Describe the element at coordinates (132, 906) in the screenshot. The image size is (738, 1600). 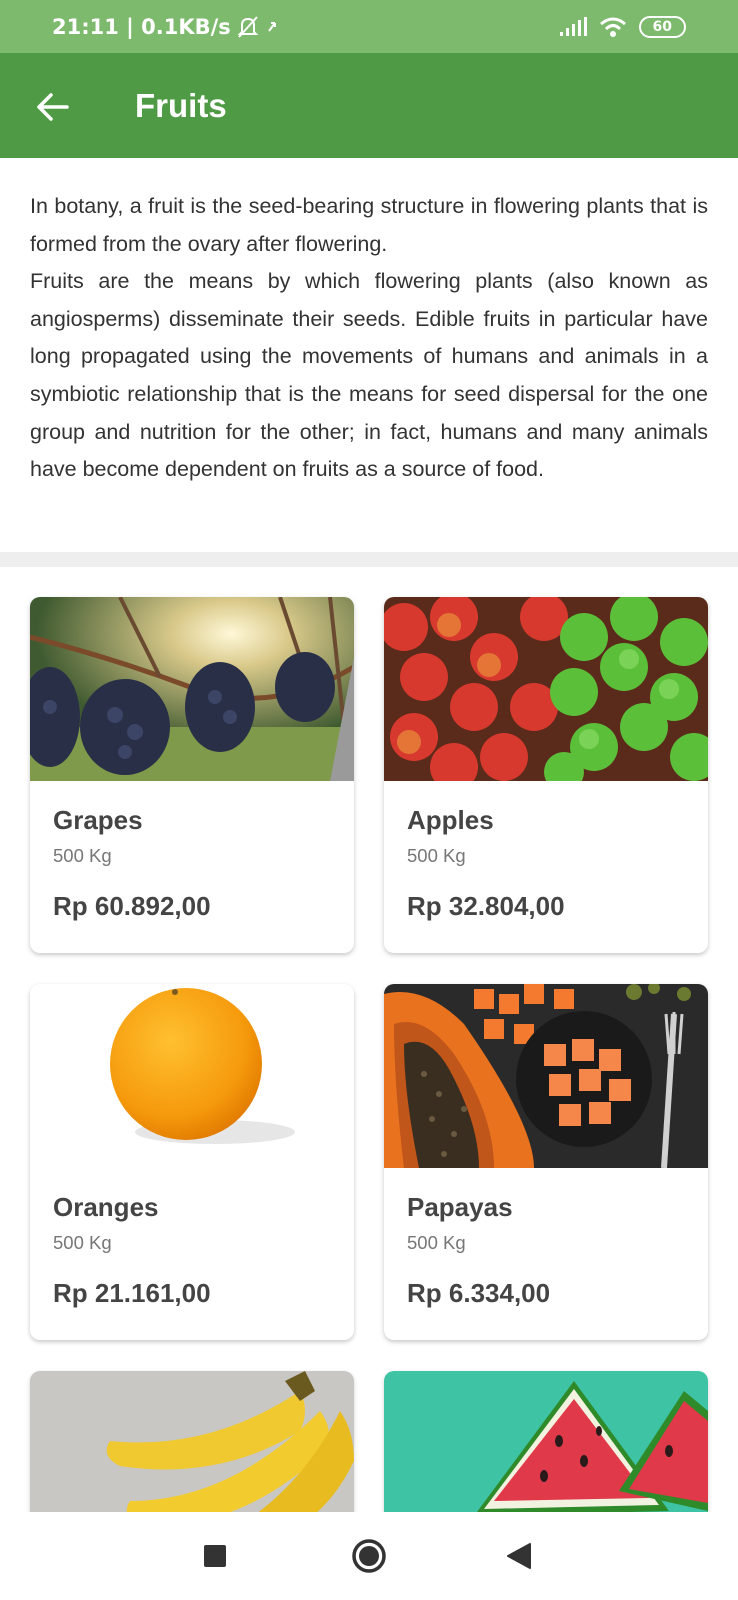
I see `product-price: Rp 60.892,00` at that location.